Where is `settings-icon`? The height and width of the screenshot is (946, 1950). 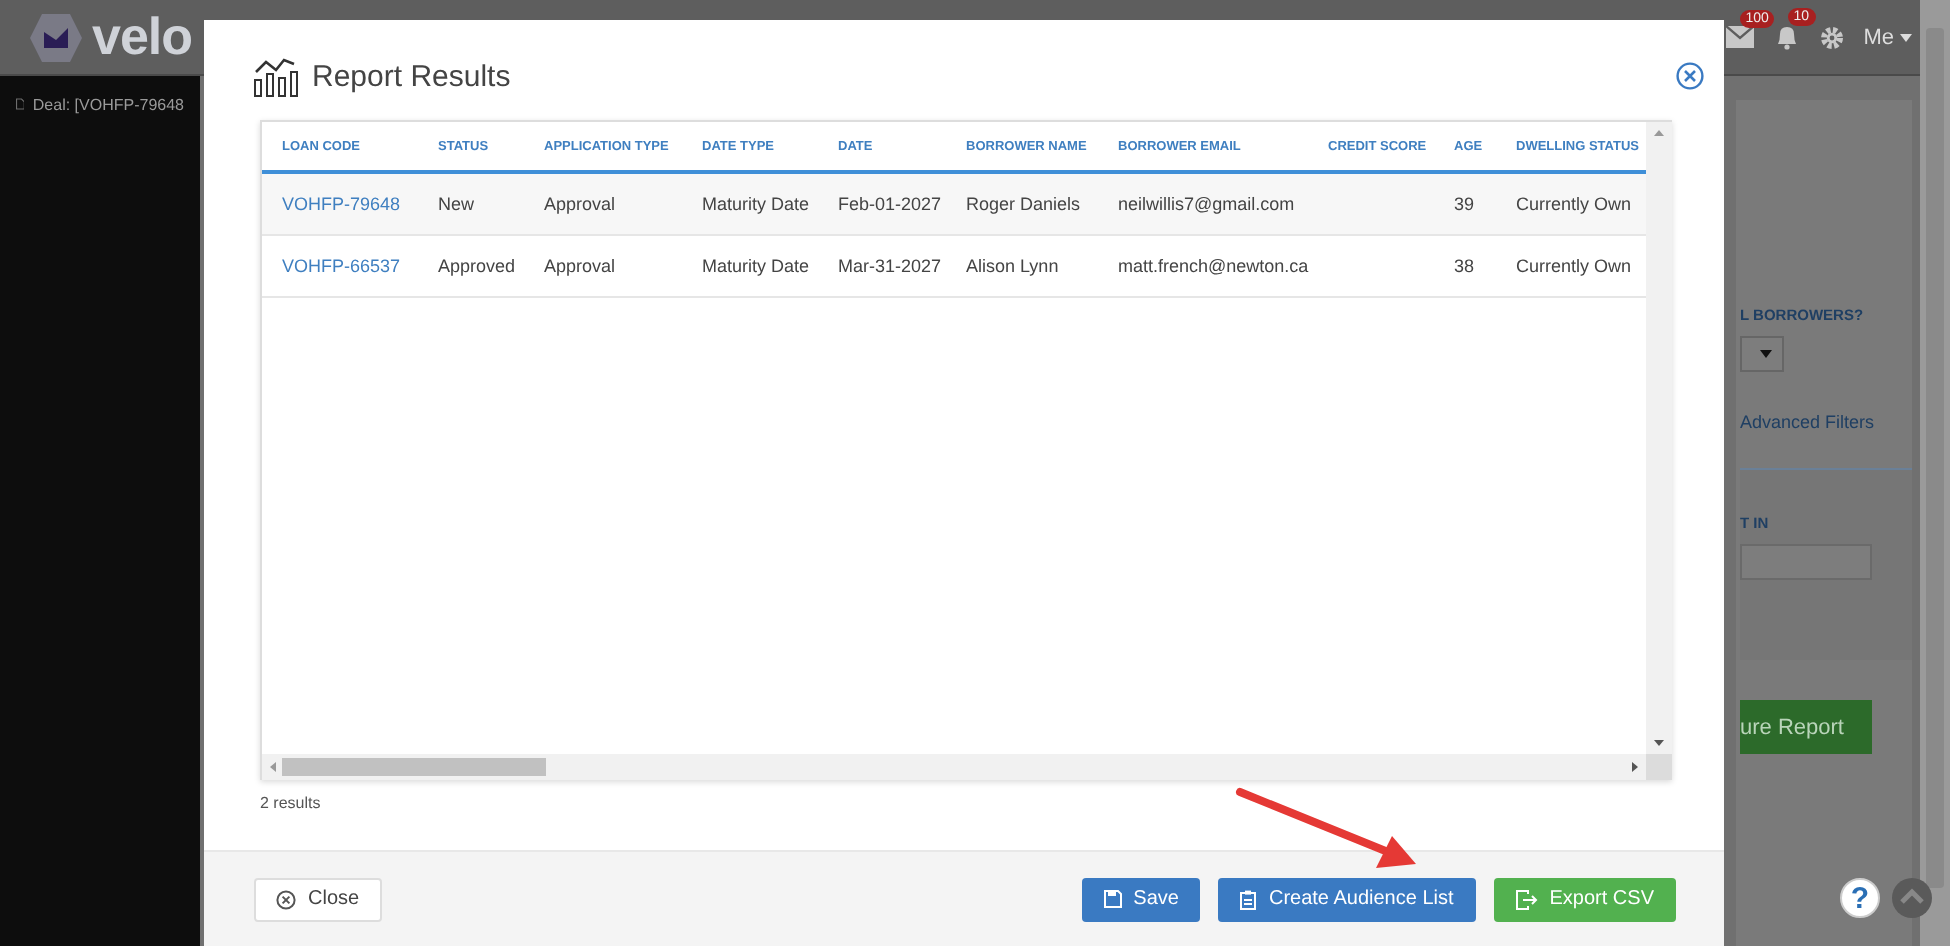
settings-icon is located at coordinates (1831, 37).